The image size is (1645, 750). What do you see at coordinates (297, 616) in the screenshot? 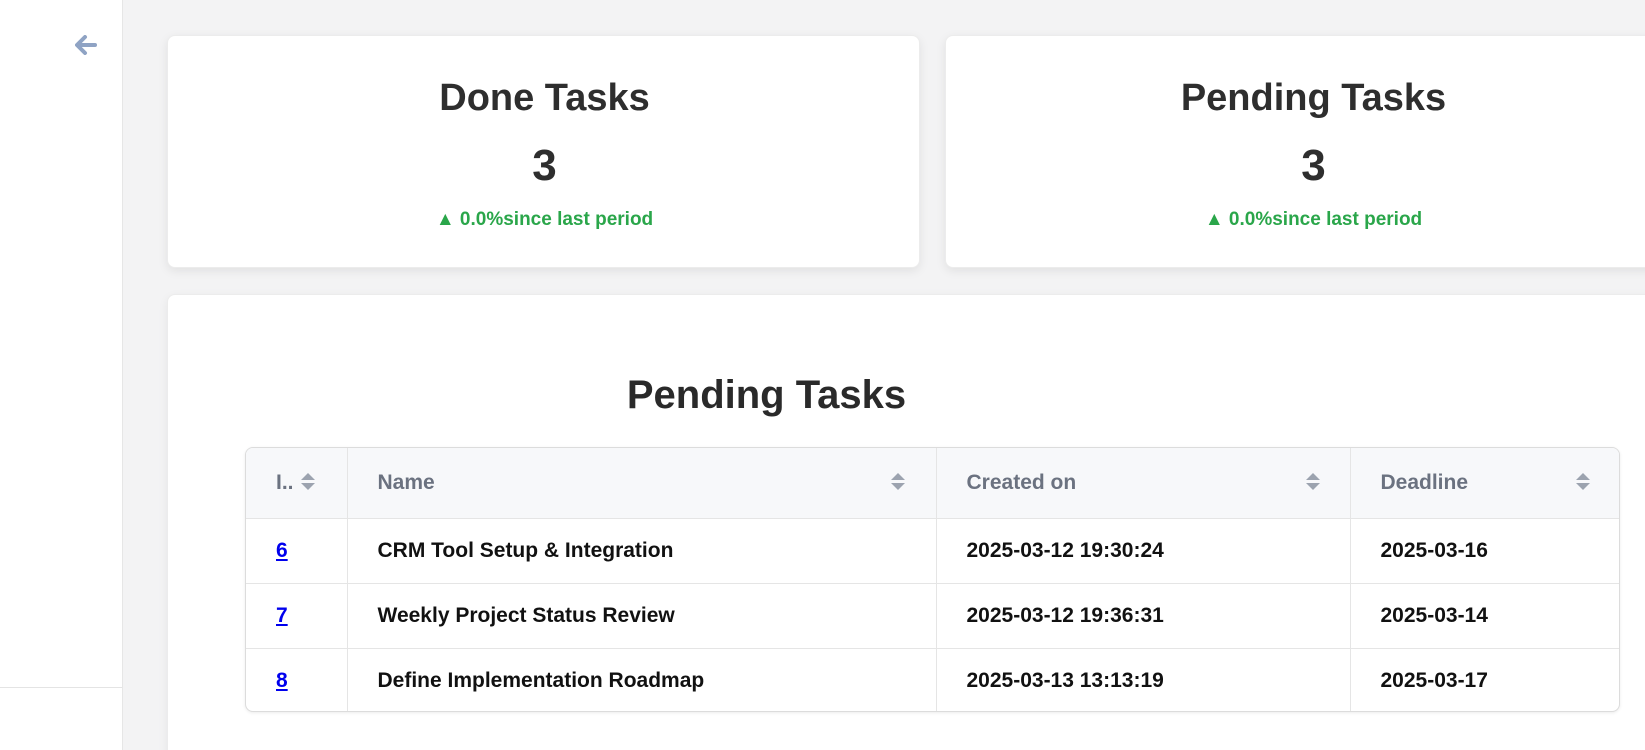
I see `task-id-cell: 7` at bounding box center [297, 616].